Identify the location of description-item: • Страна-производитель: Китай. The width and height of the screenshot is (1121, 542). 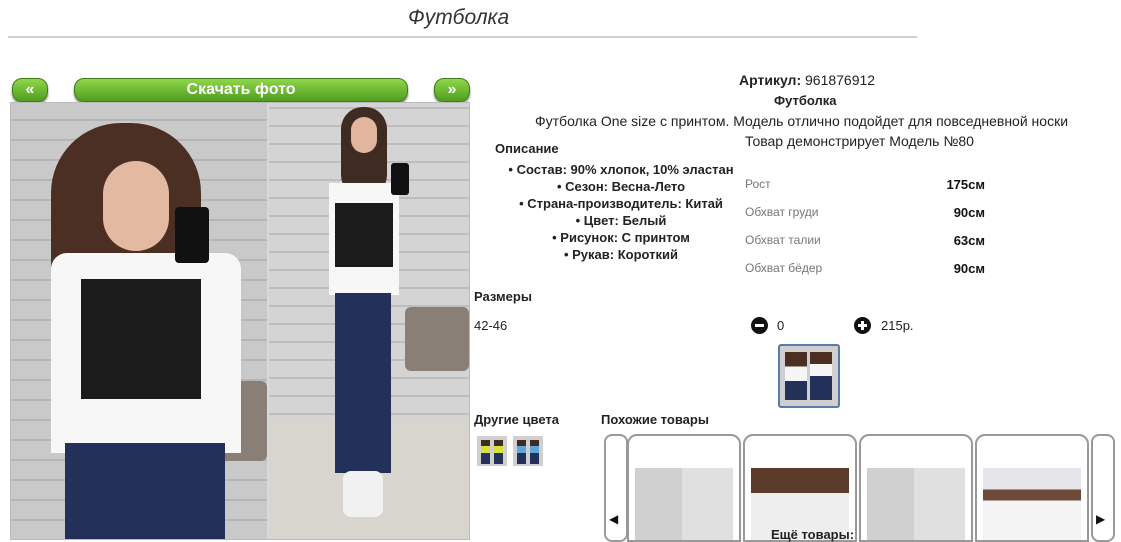
(621, 203).